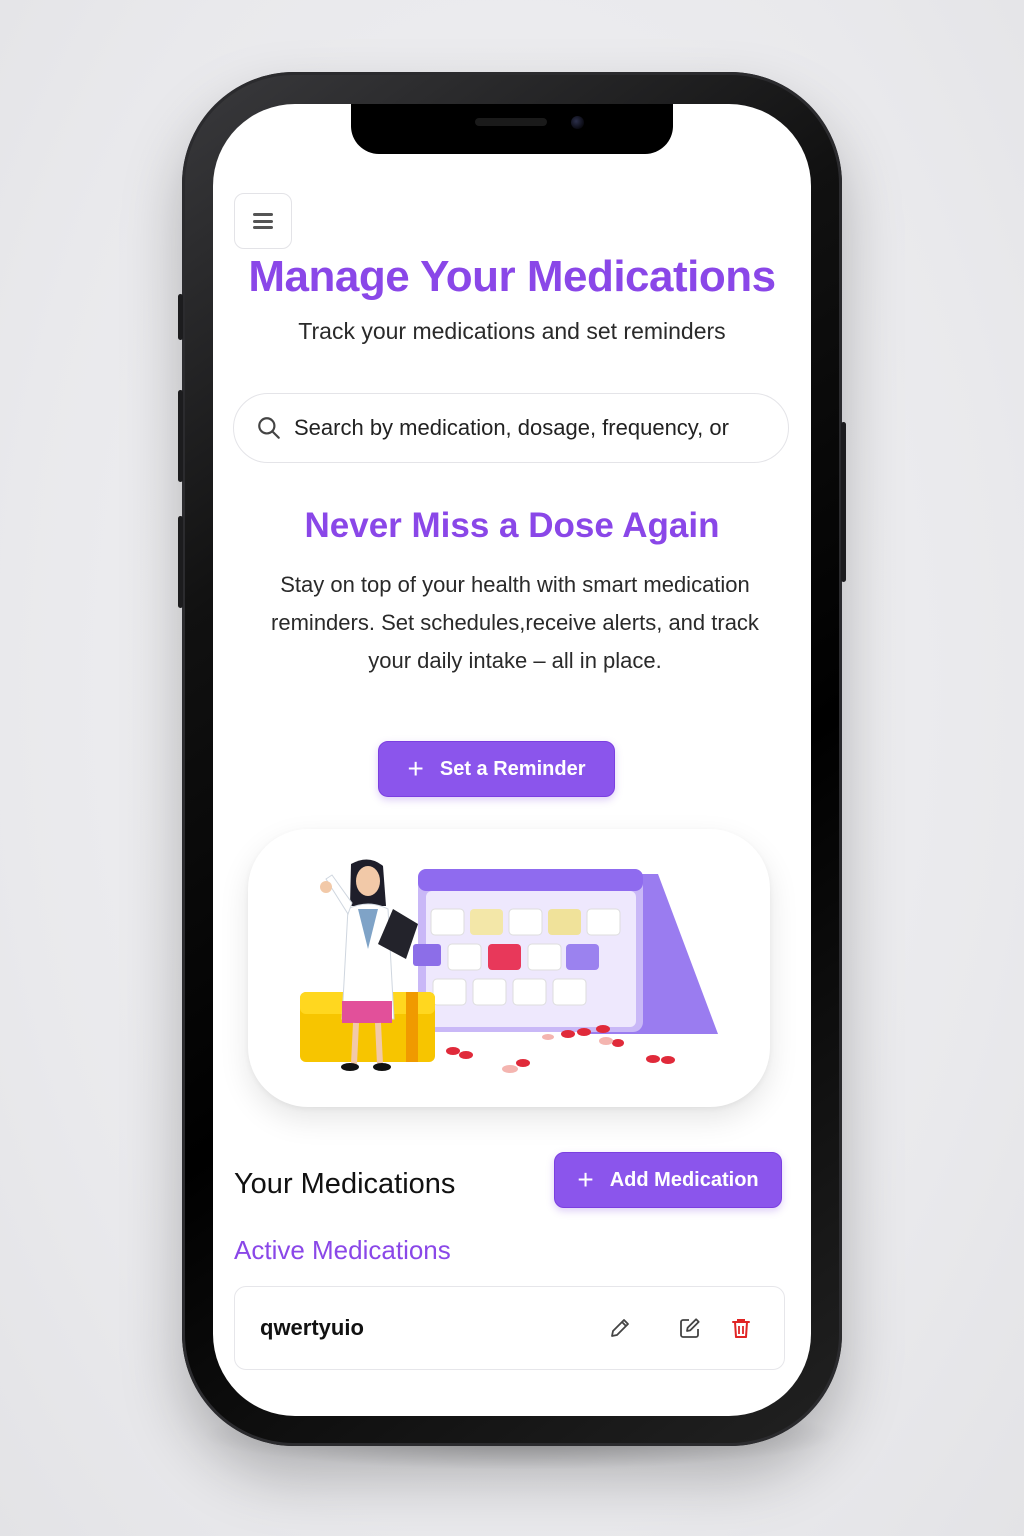 This screenshot has width=1024, height=1536. I want to click on doctor-calendar-illustration, so click(509, 966).